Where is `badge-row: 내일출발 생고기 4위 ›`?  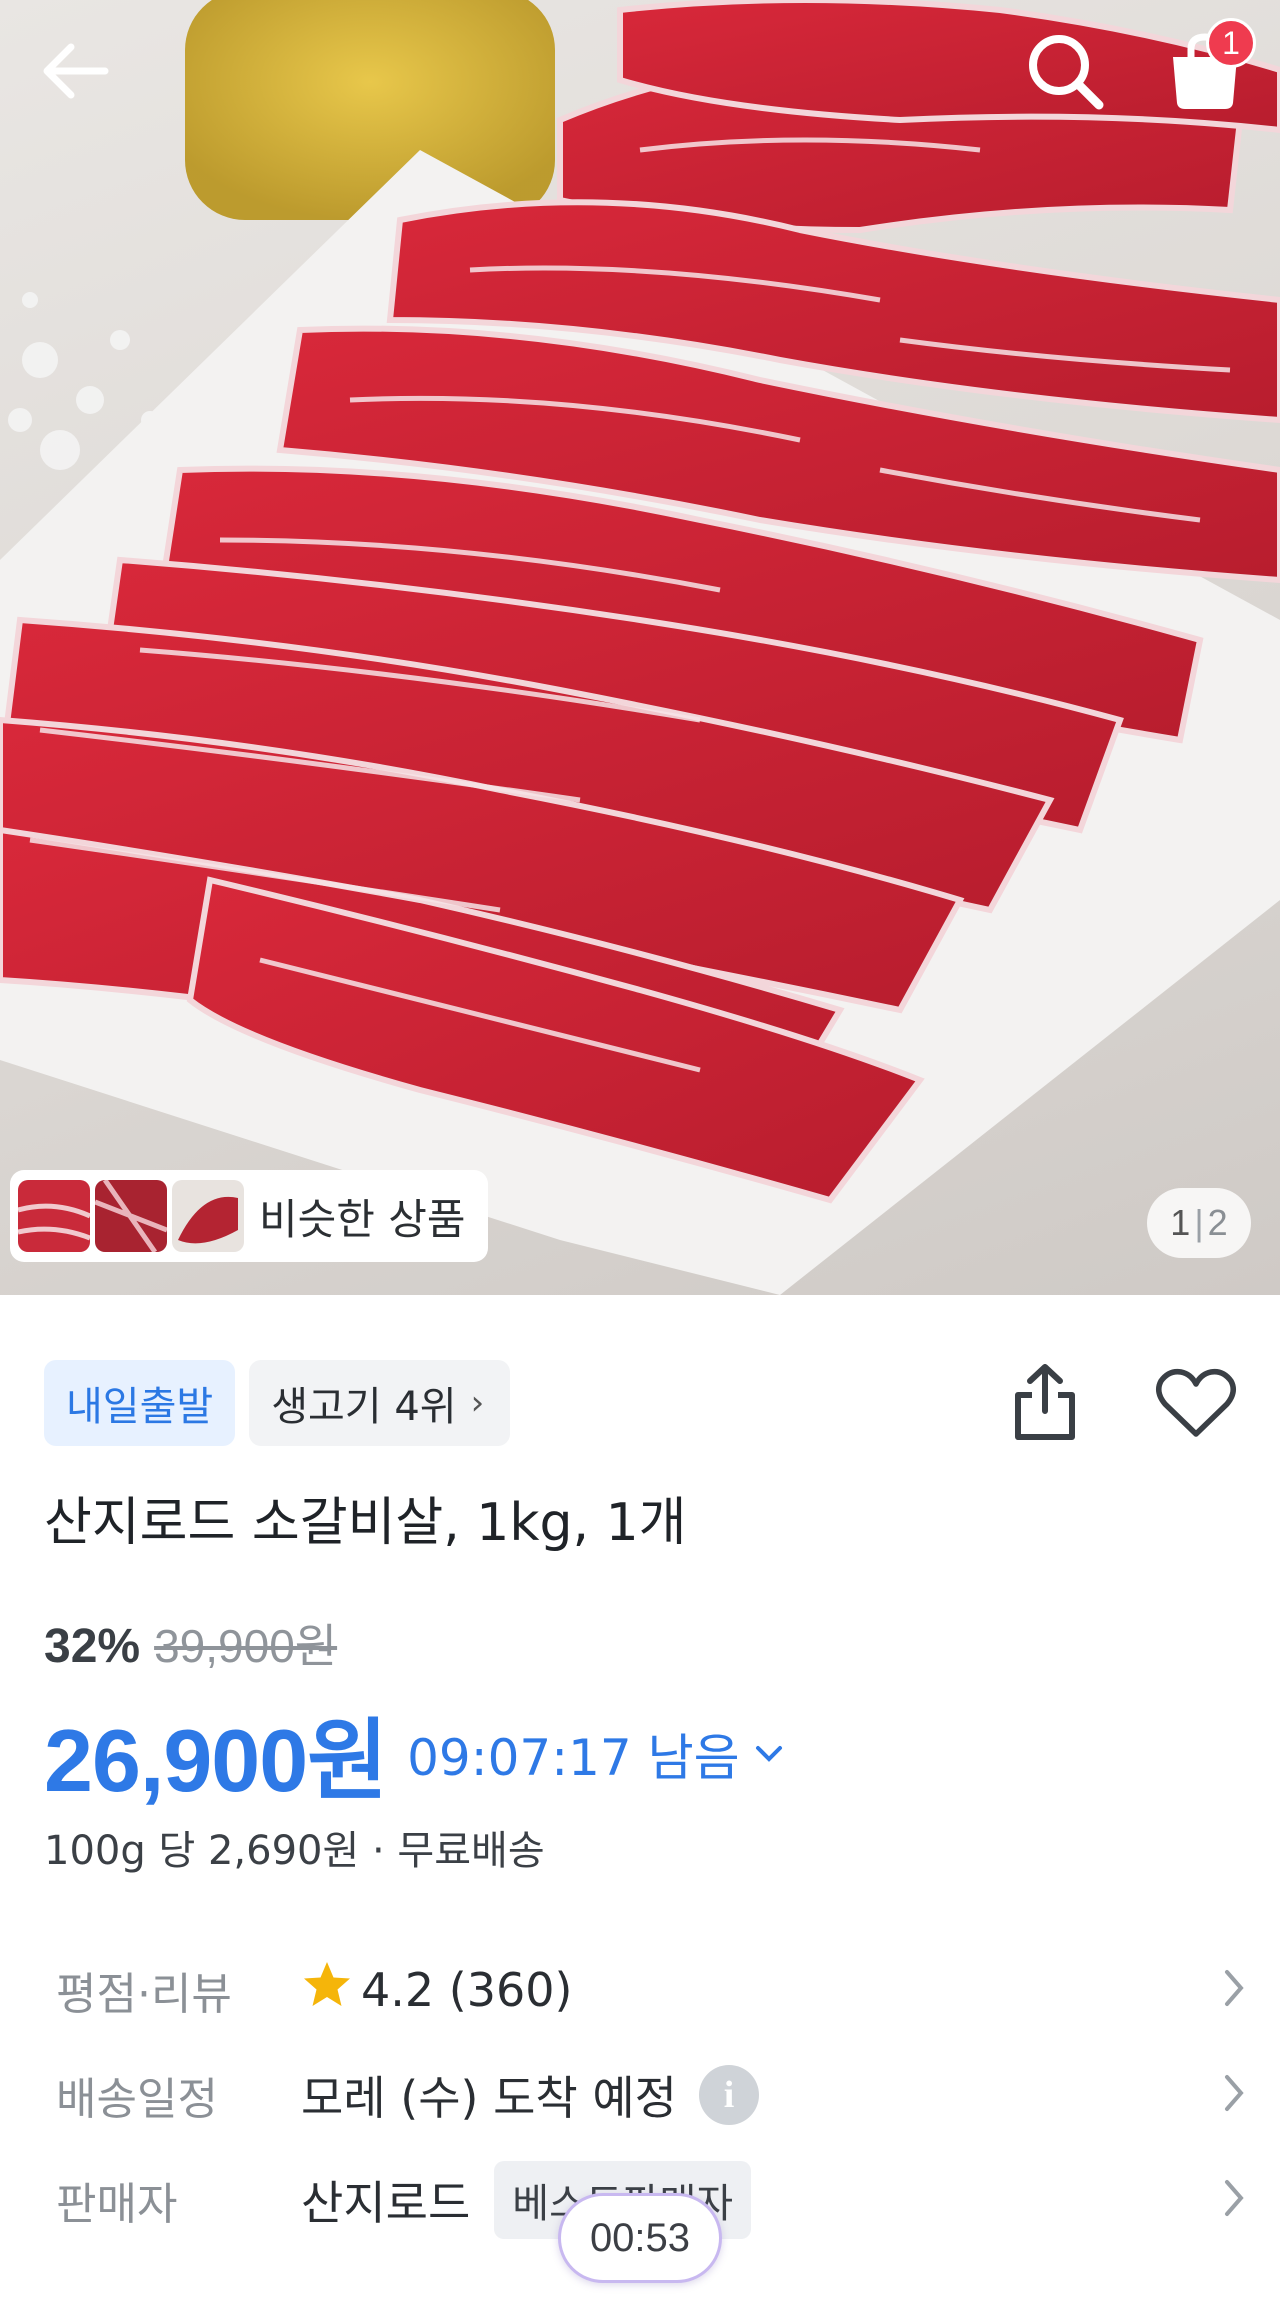 badge-row: 내일출발 생고기 4위 › is located at coordinates (277, 1403).